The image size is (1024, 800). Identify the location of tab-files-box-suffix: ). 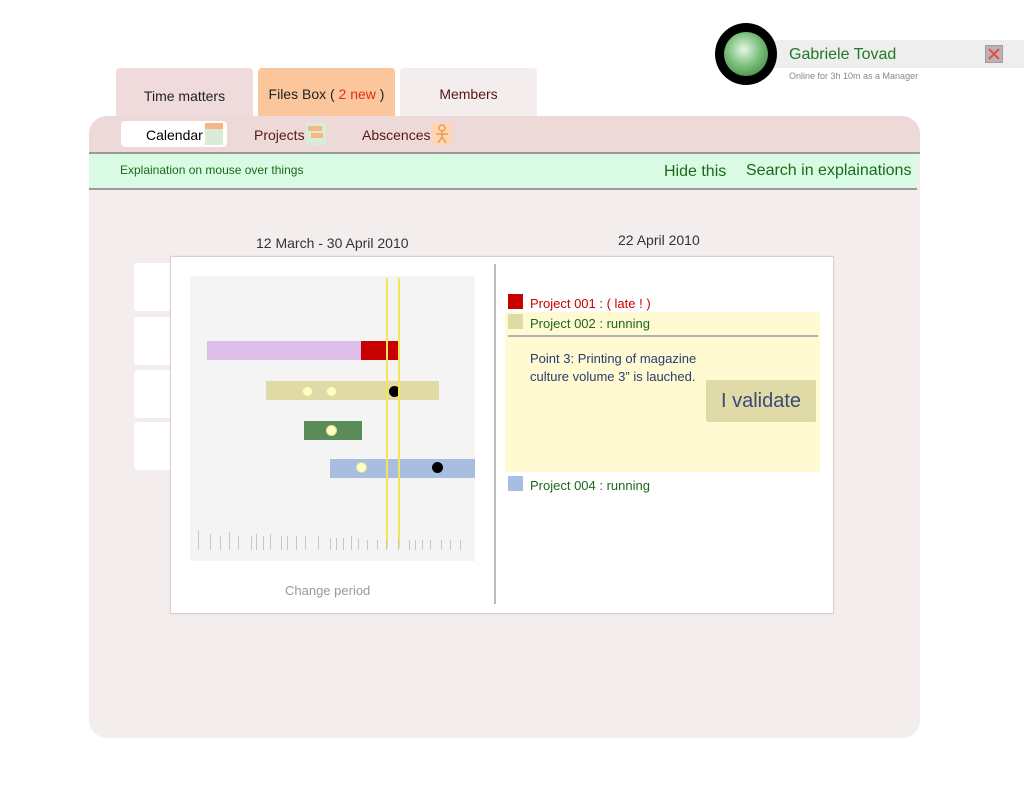
(380, 94).